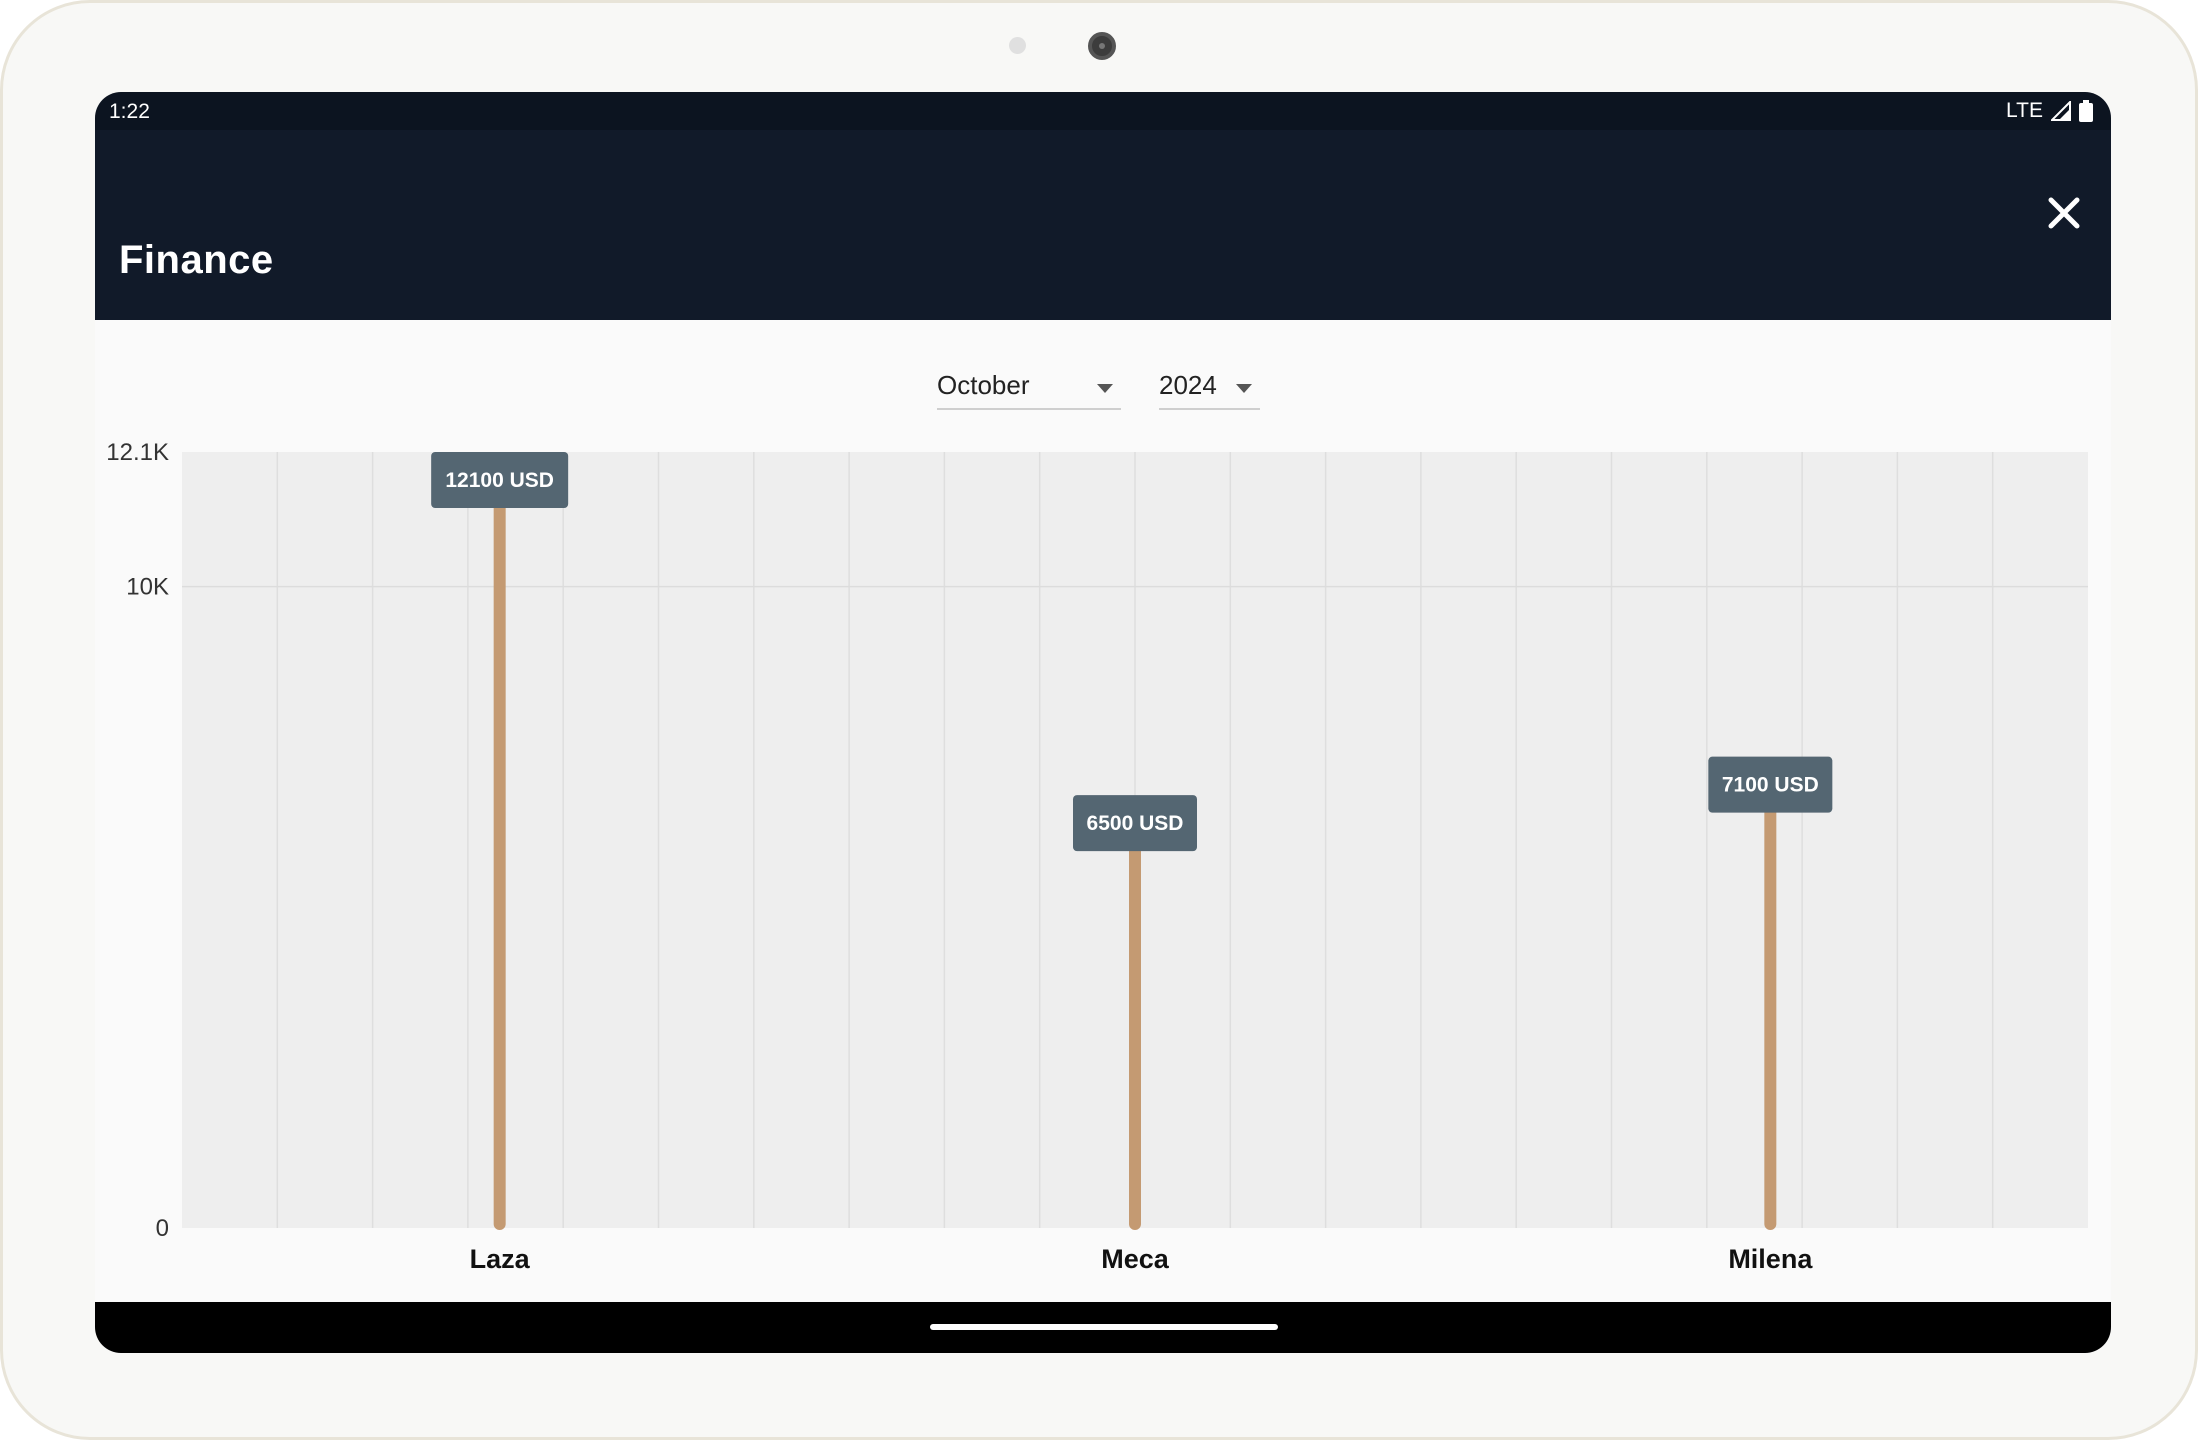  I want to click on home-indicator, so click(1104, 1327).